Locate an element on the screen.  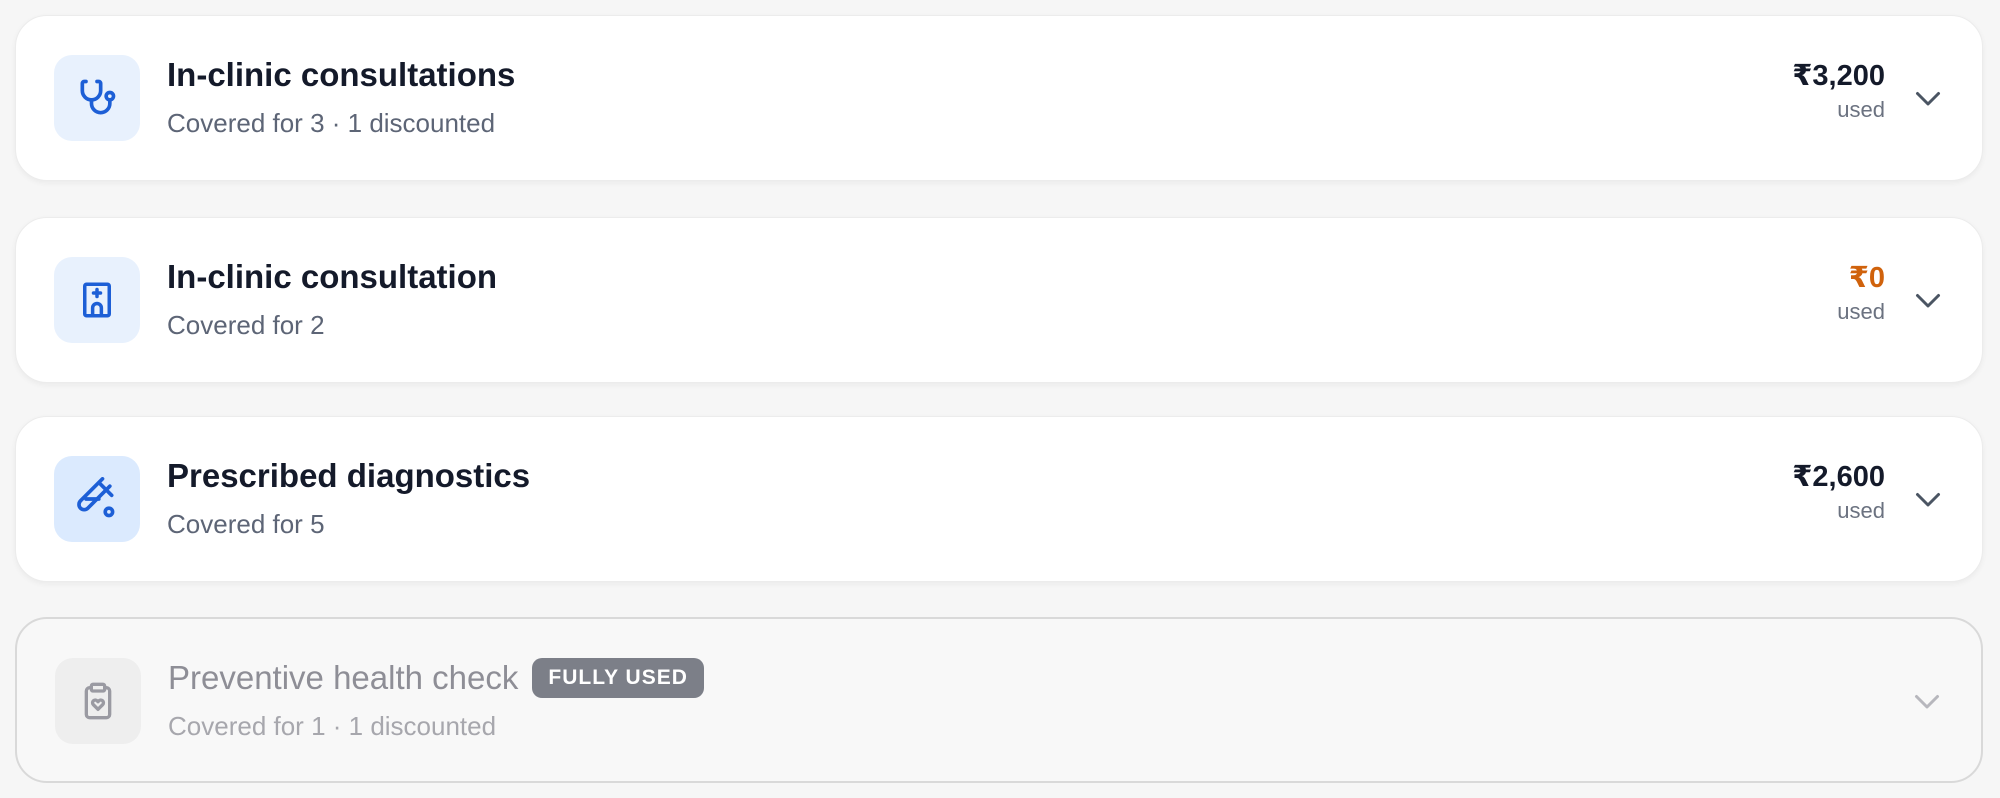
benefit-subtitle: Covered for 2 is located at coordinates (246, 325).